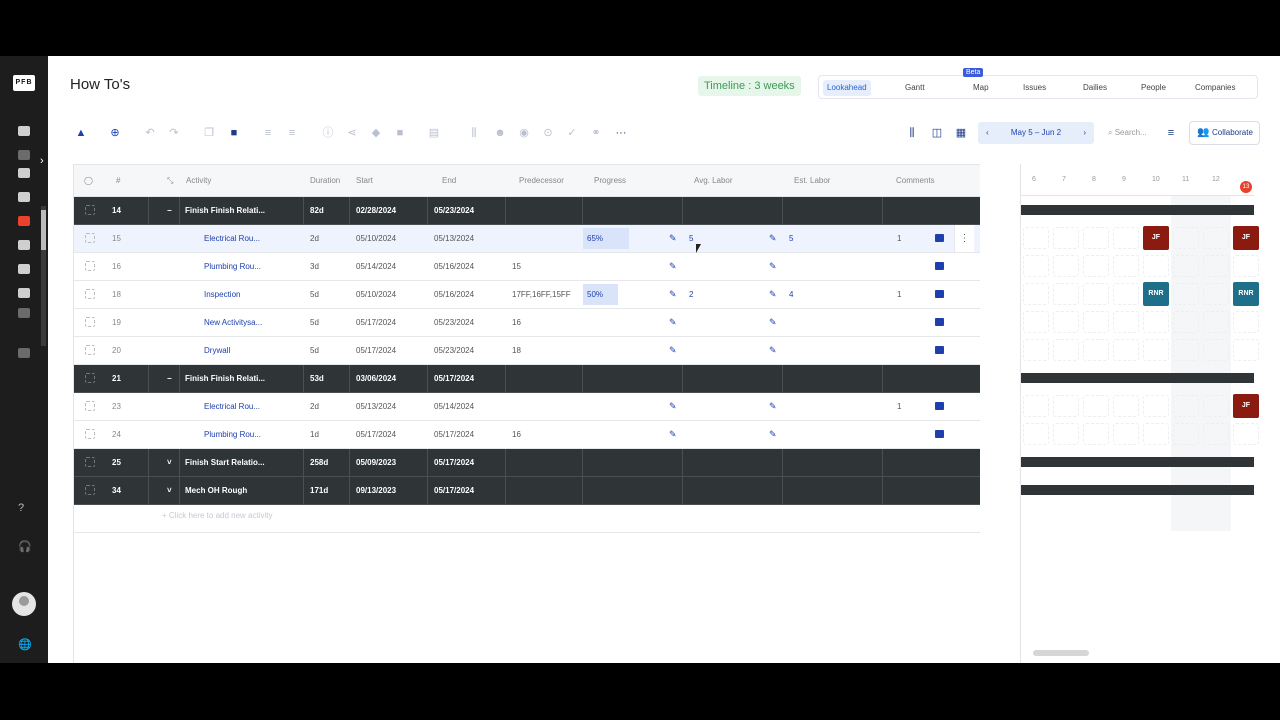  Describe the element at coordinates (327, 210) in the screenshot. I see `duration-cell: 82d` at that location.